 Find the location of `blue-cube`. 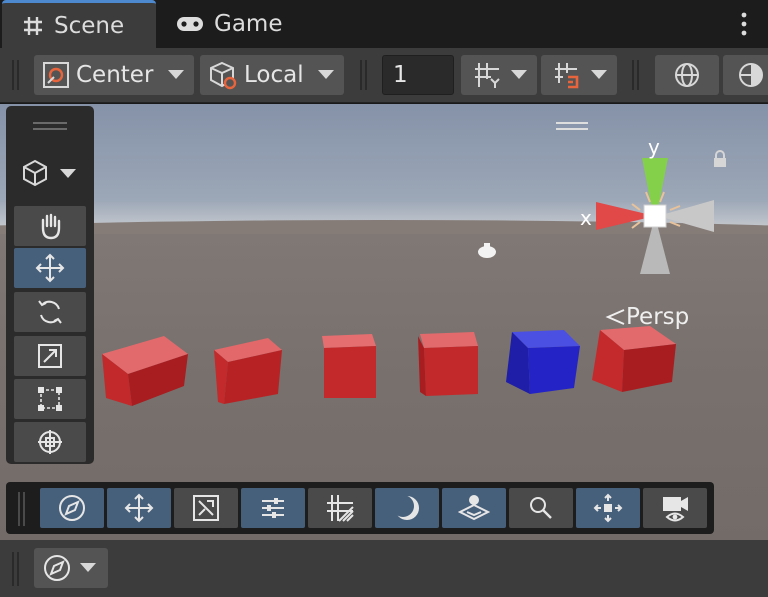

blue-cube is located at coordinates (543, 362).